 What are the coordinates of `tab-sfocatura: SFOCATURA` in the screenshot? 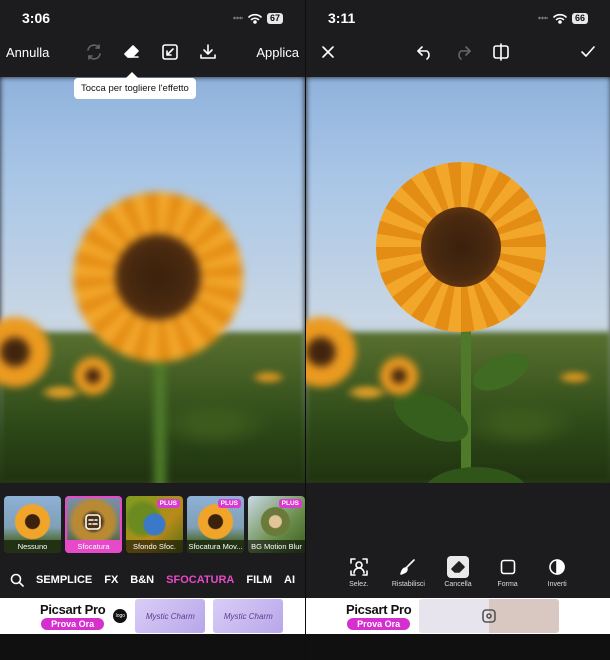 It's located at (200, 580).